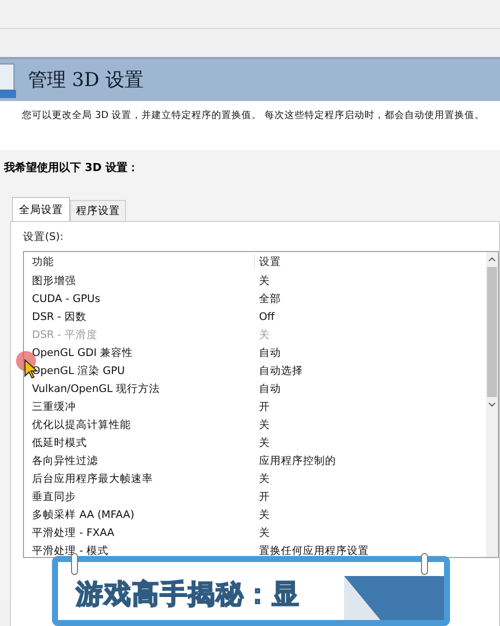 Image resolution: width=500 pixels, height=626 pixels. I want to click on setting-value: Off, so click(372, 317).